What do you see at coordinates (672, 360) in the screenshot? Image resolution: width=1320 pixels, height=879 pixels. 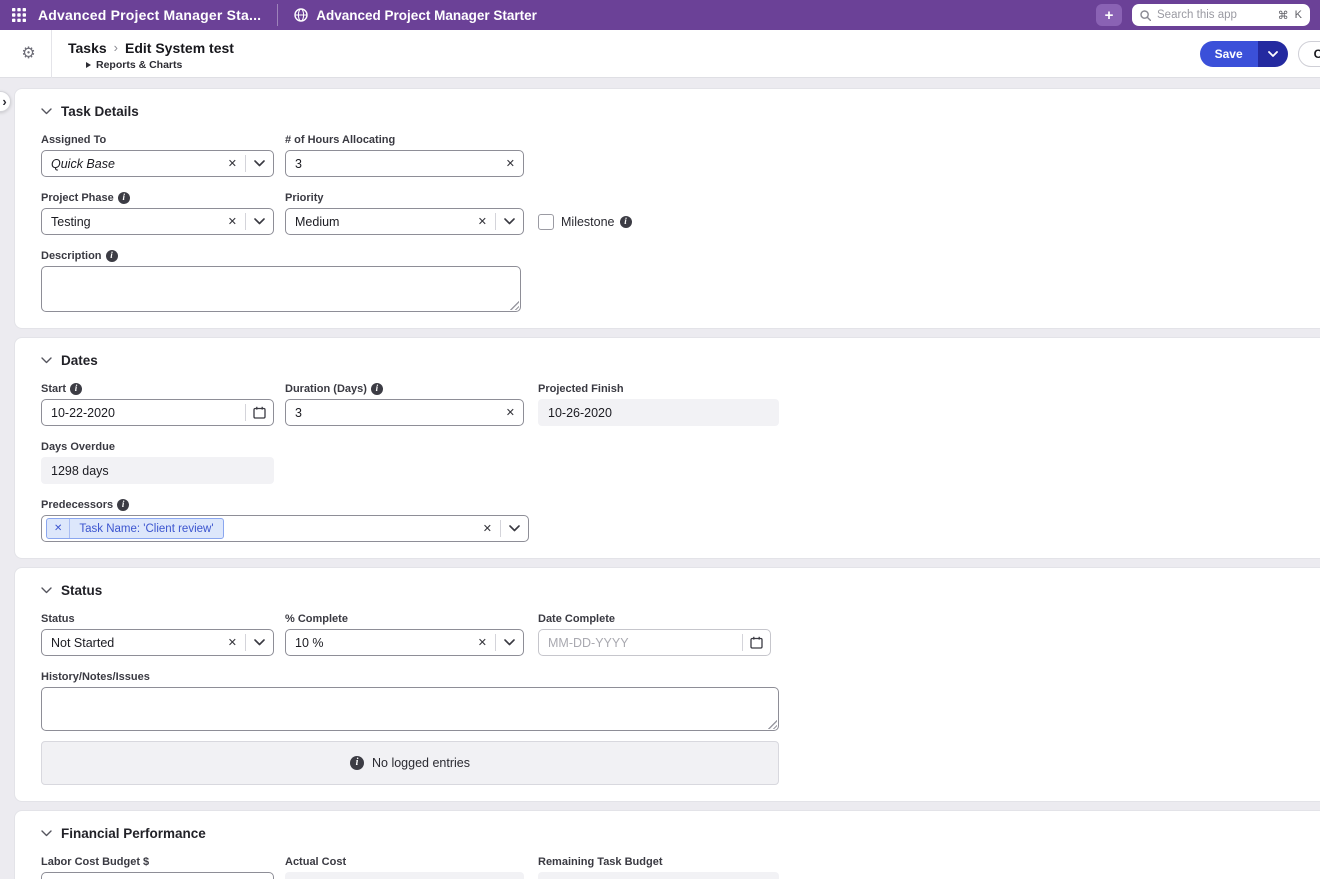 I see `section-dates-header: Dates` at bounding box center [672, 360].